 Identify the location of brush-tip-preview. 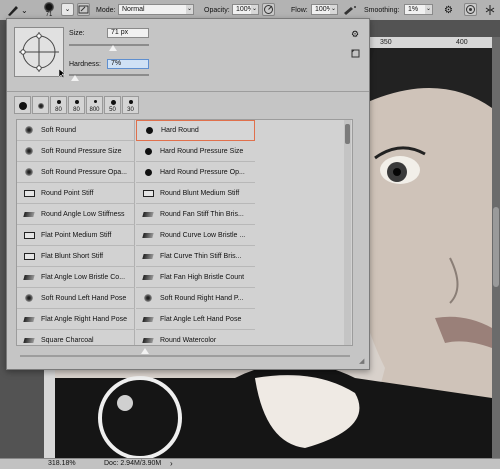
(39, 52).